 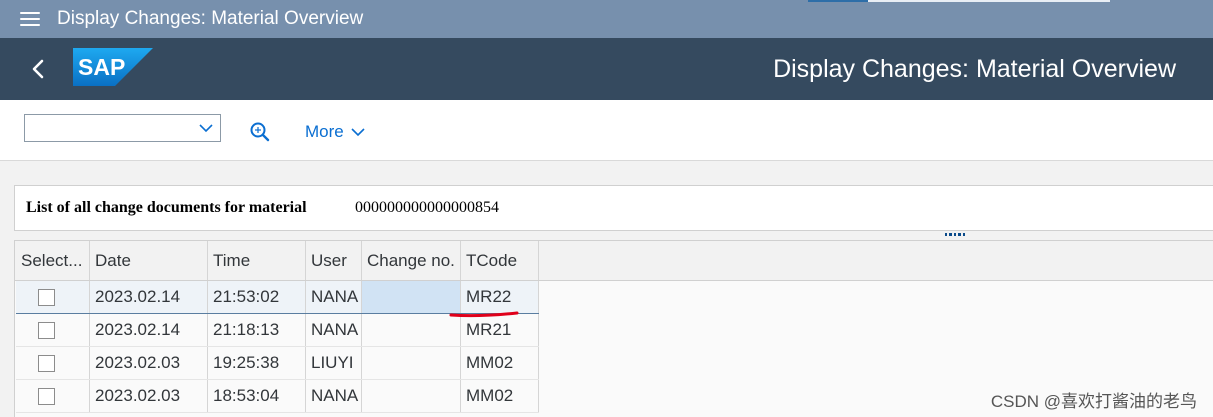 What do you see at coordinates (256, 330) in the screenshot?
I see `time-cell: 21:18:13` at bounding box center [256, 330].